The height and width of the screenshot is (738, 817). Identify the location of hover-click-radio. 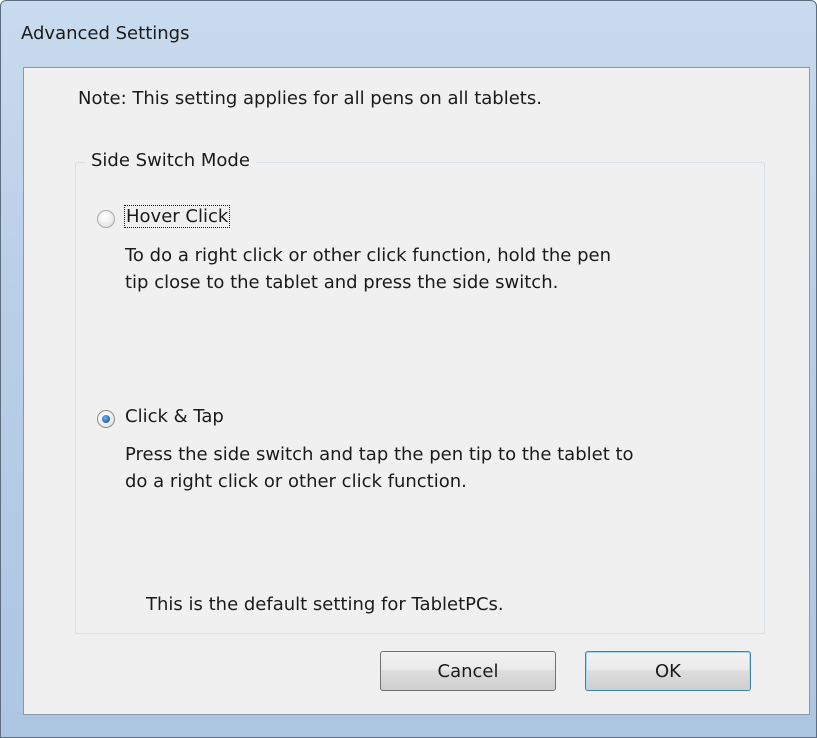
(106, 219).